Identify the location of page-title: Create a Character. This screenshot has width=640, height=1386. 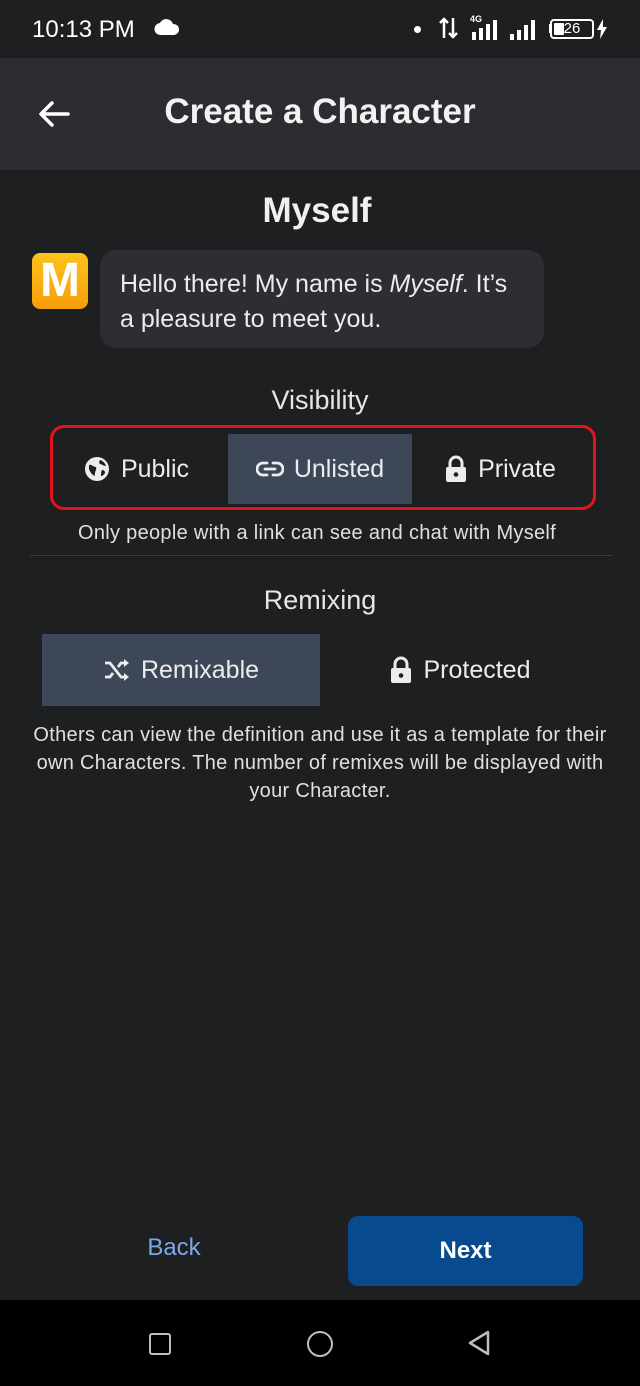
(320, 111).